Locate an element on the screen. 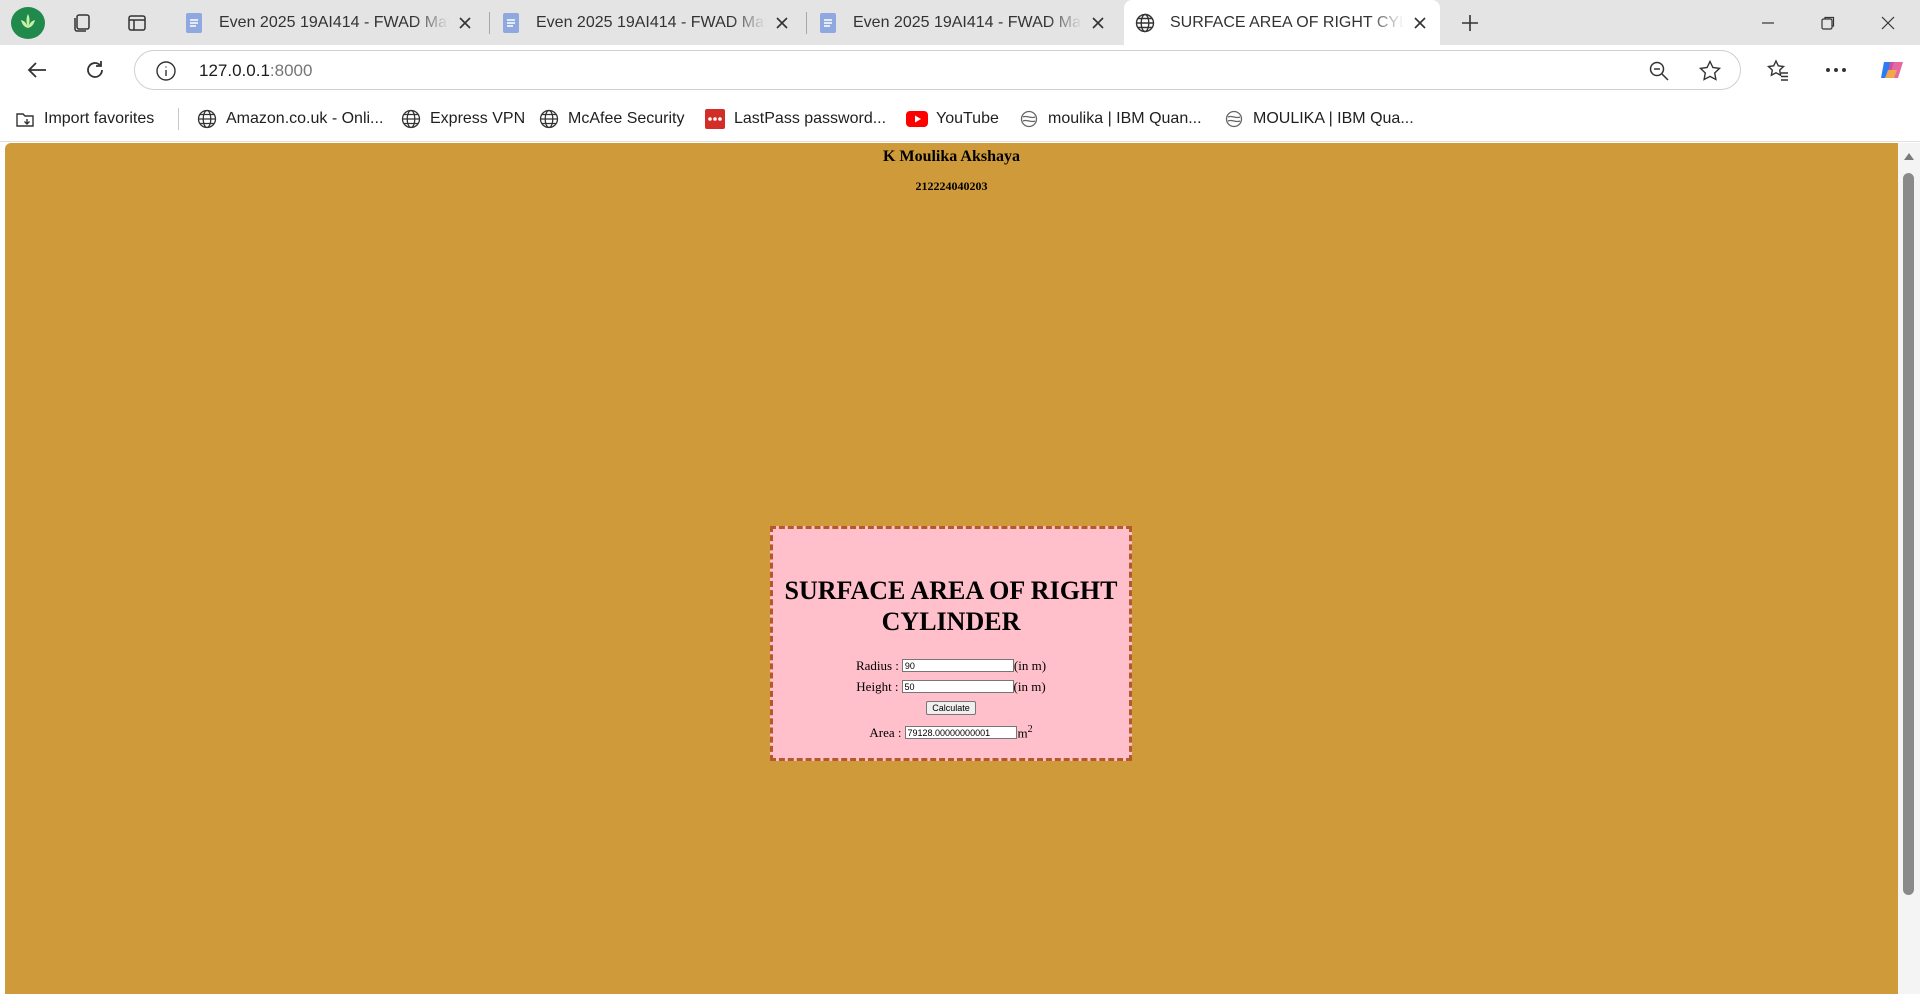  calculate-button: Calculate is located at coordinates (951, 707).